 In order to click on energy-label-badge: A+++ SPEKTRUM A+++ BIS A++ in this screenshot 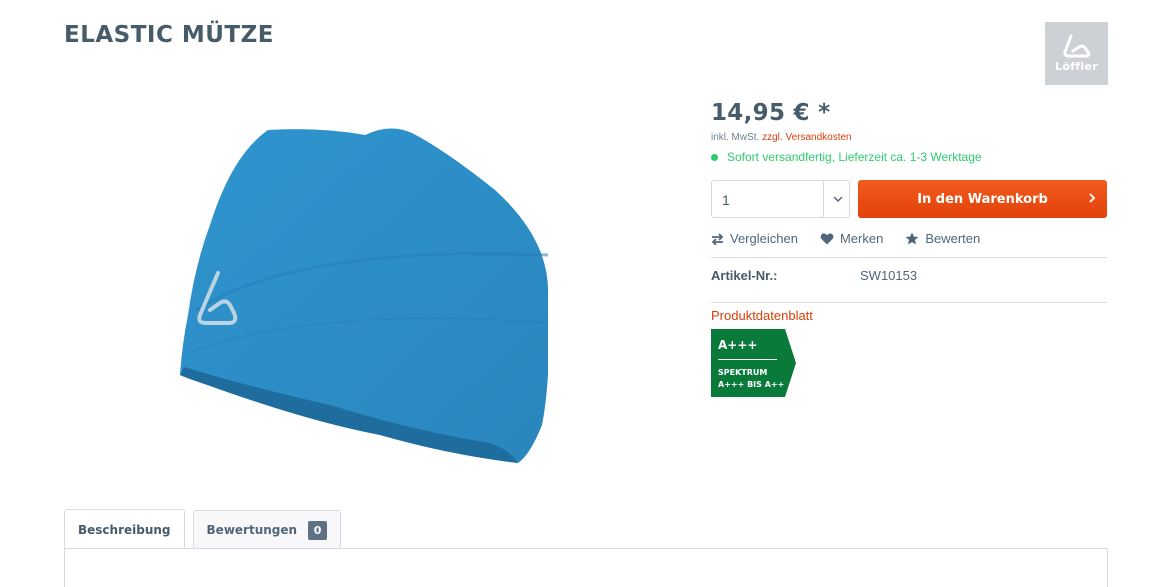, I will do `click(754, 363)`.